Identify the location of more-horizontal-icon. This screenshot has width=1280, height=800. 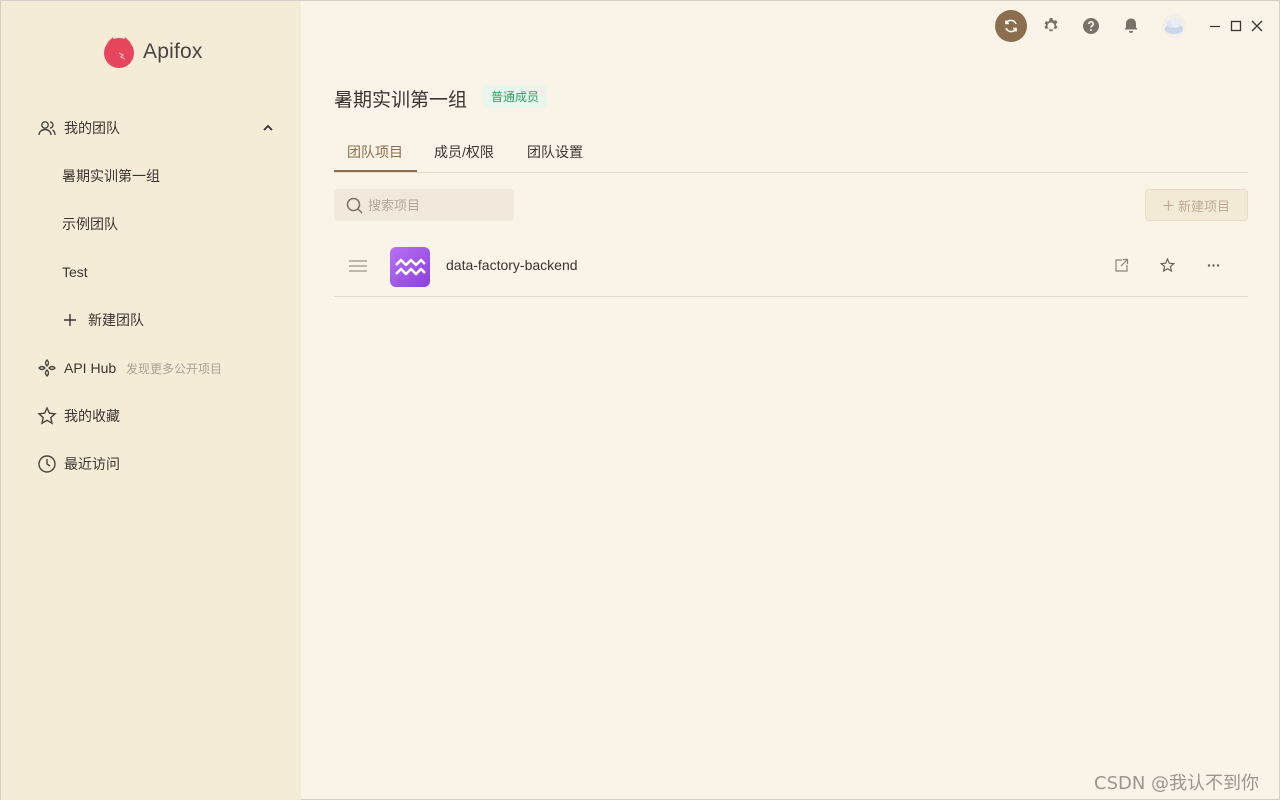
(1213, 265).